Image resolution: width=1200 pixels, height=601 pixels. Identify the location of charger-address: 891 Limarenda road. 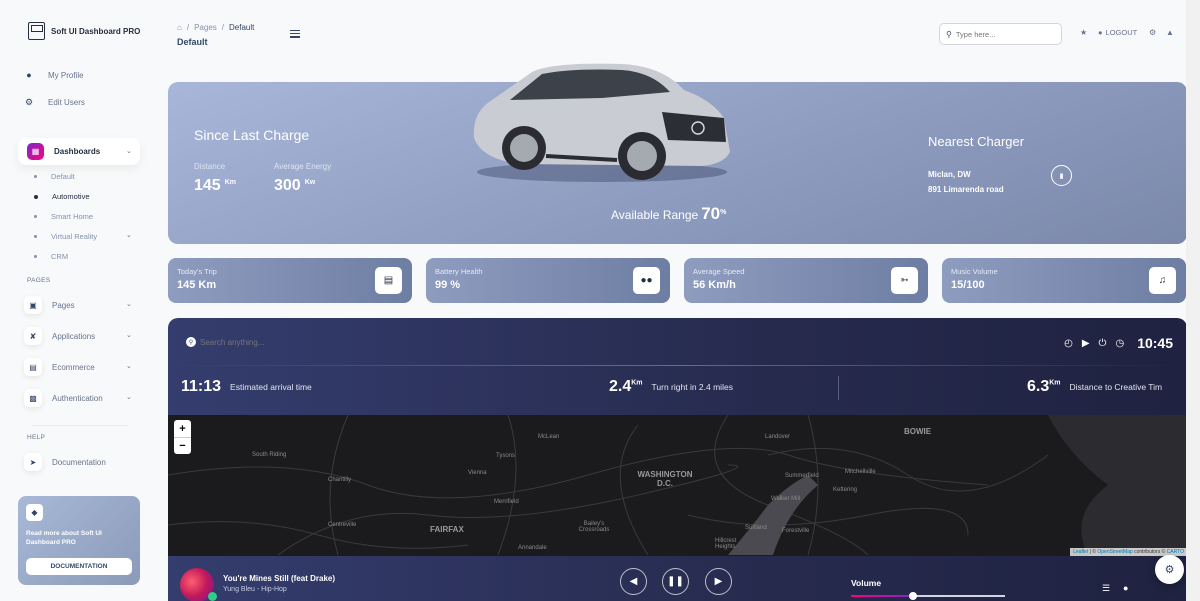
(966, 189).